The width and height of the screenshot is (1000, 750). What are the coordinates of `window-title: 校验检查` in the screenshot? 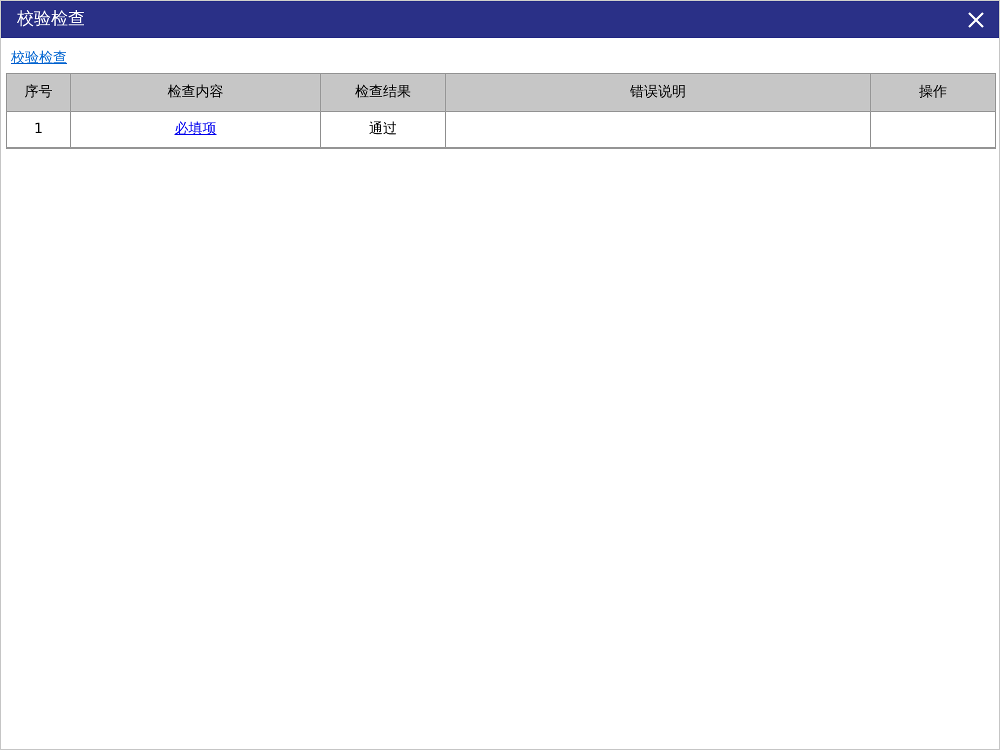 It's located at (51, 19).